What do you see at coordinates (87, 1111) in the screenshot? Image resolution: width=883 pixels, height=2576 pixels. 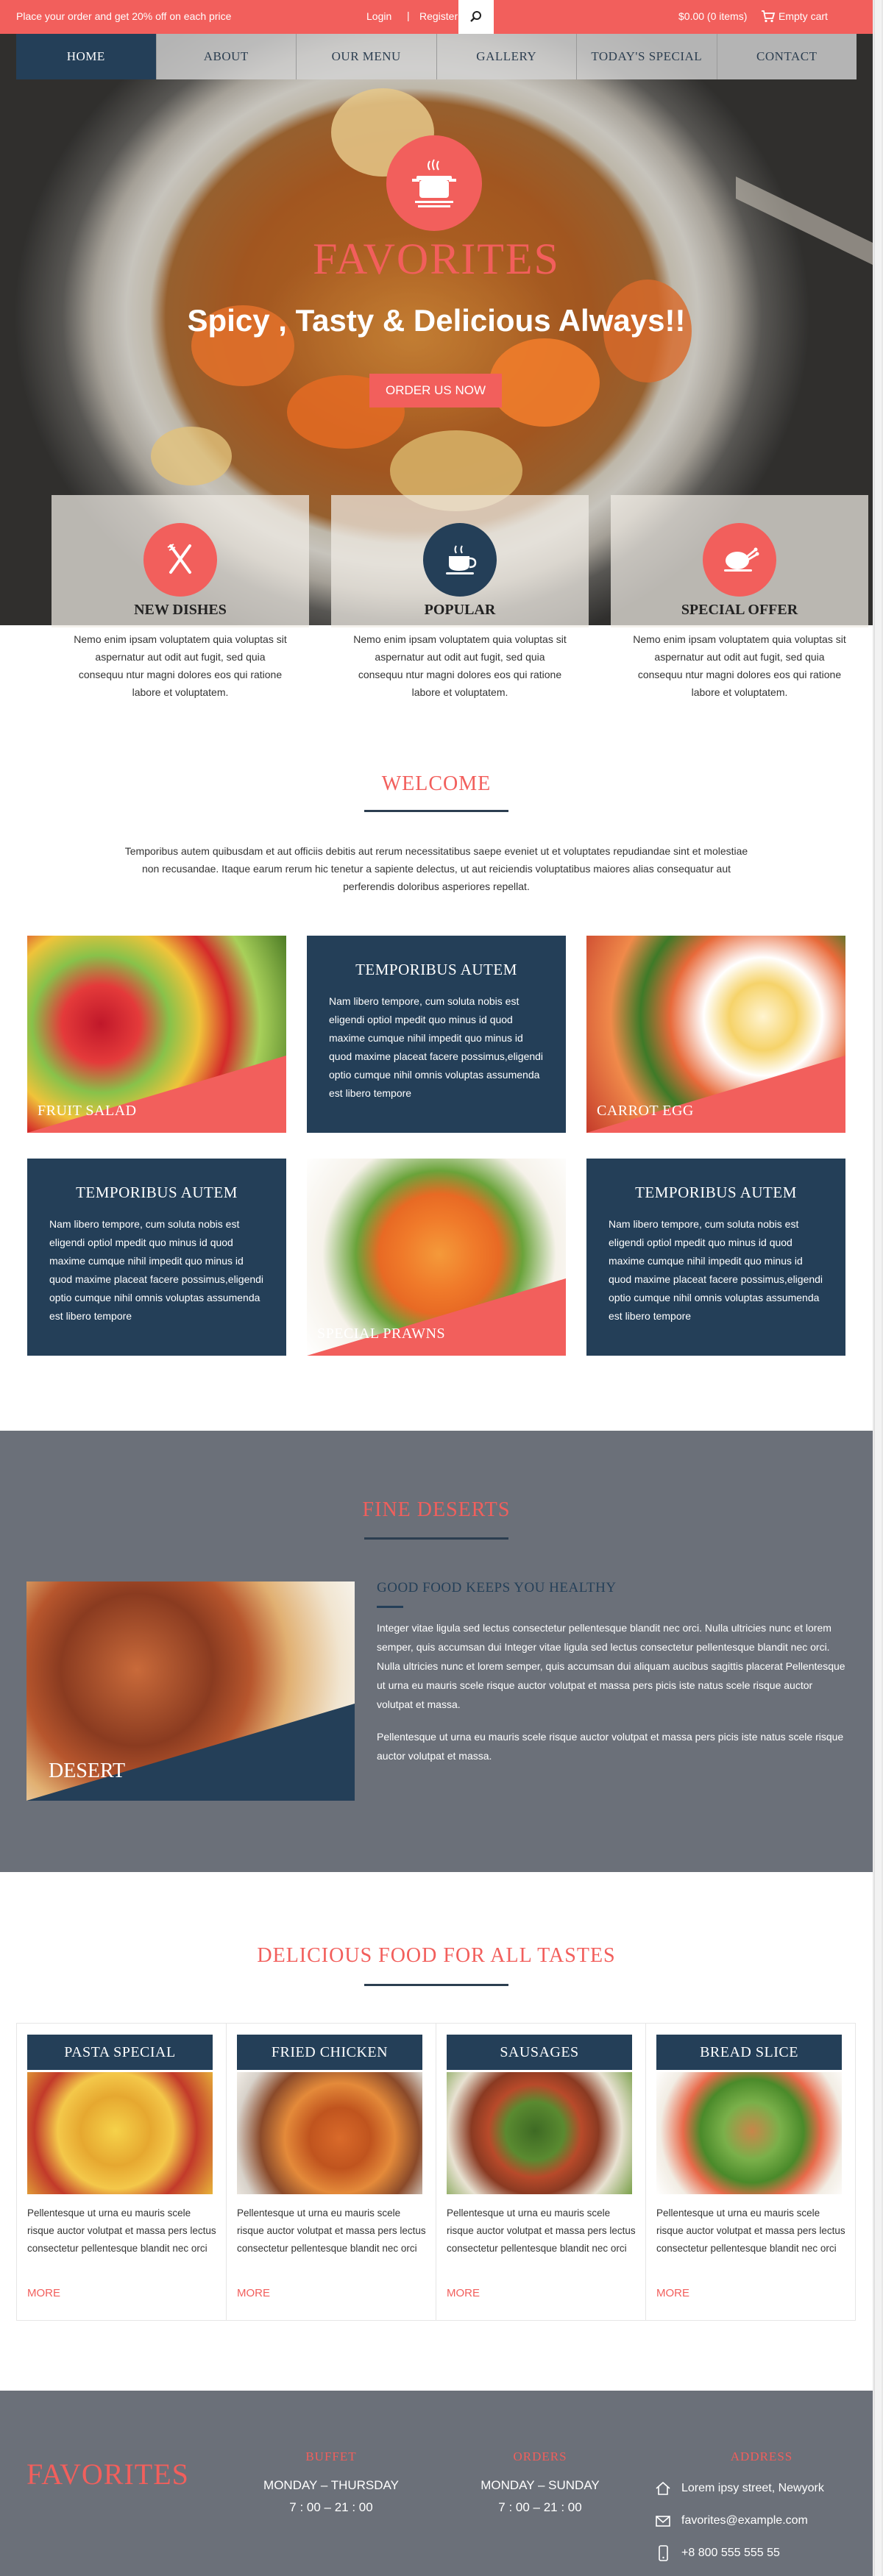 I see `tile-label: FRUIT SALAD` at bounding box center [87, 1111].